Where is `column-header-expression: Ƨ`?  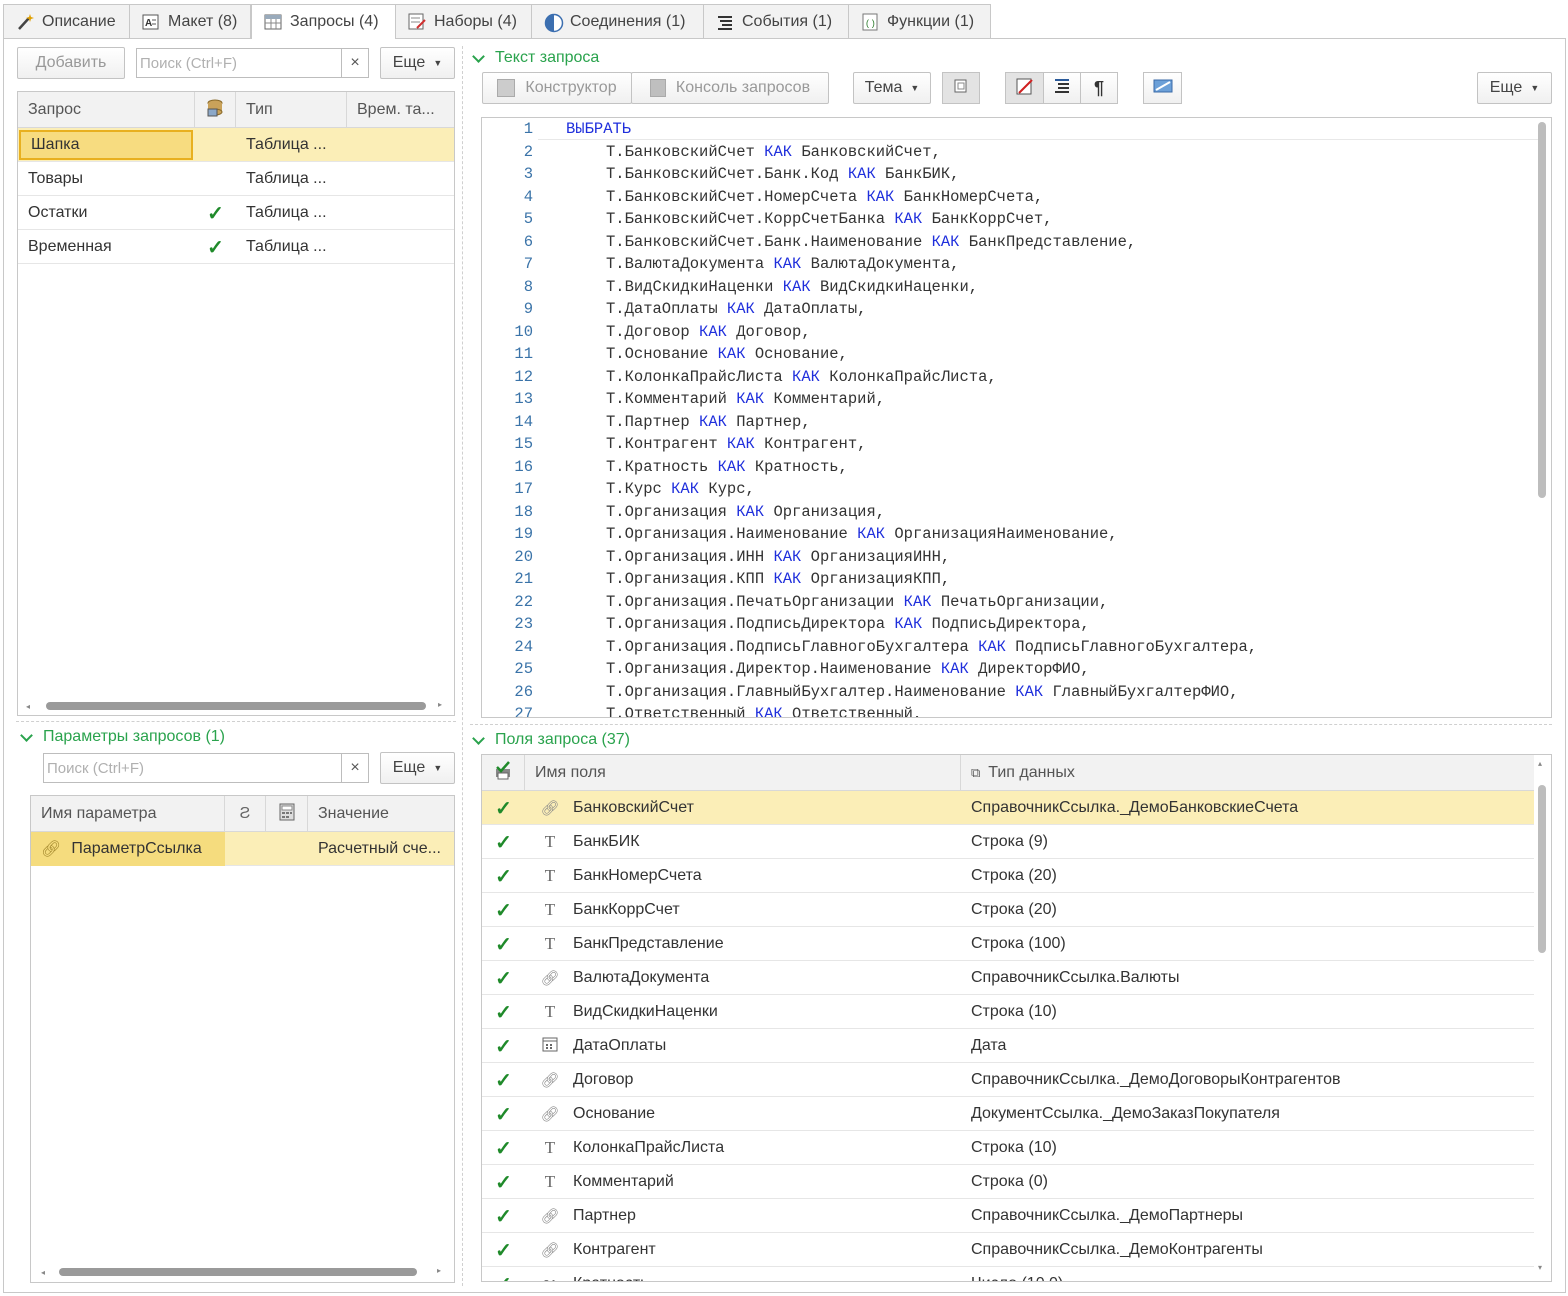
column-header-expression: Ƨ is located at coordinates (245, 814).